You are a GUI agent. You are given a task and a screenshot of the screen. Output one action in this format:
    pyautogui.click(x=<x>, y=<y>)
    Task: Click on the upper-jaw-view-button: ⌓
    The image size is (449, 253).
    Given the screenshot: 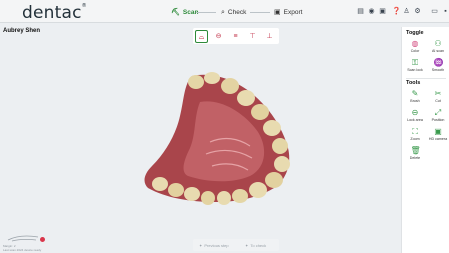 What is the action you would take?
    pyautogui.click(x=201, y=36)
    